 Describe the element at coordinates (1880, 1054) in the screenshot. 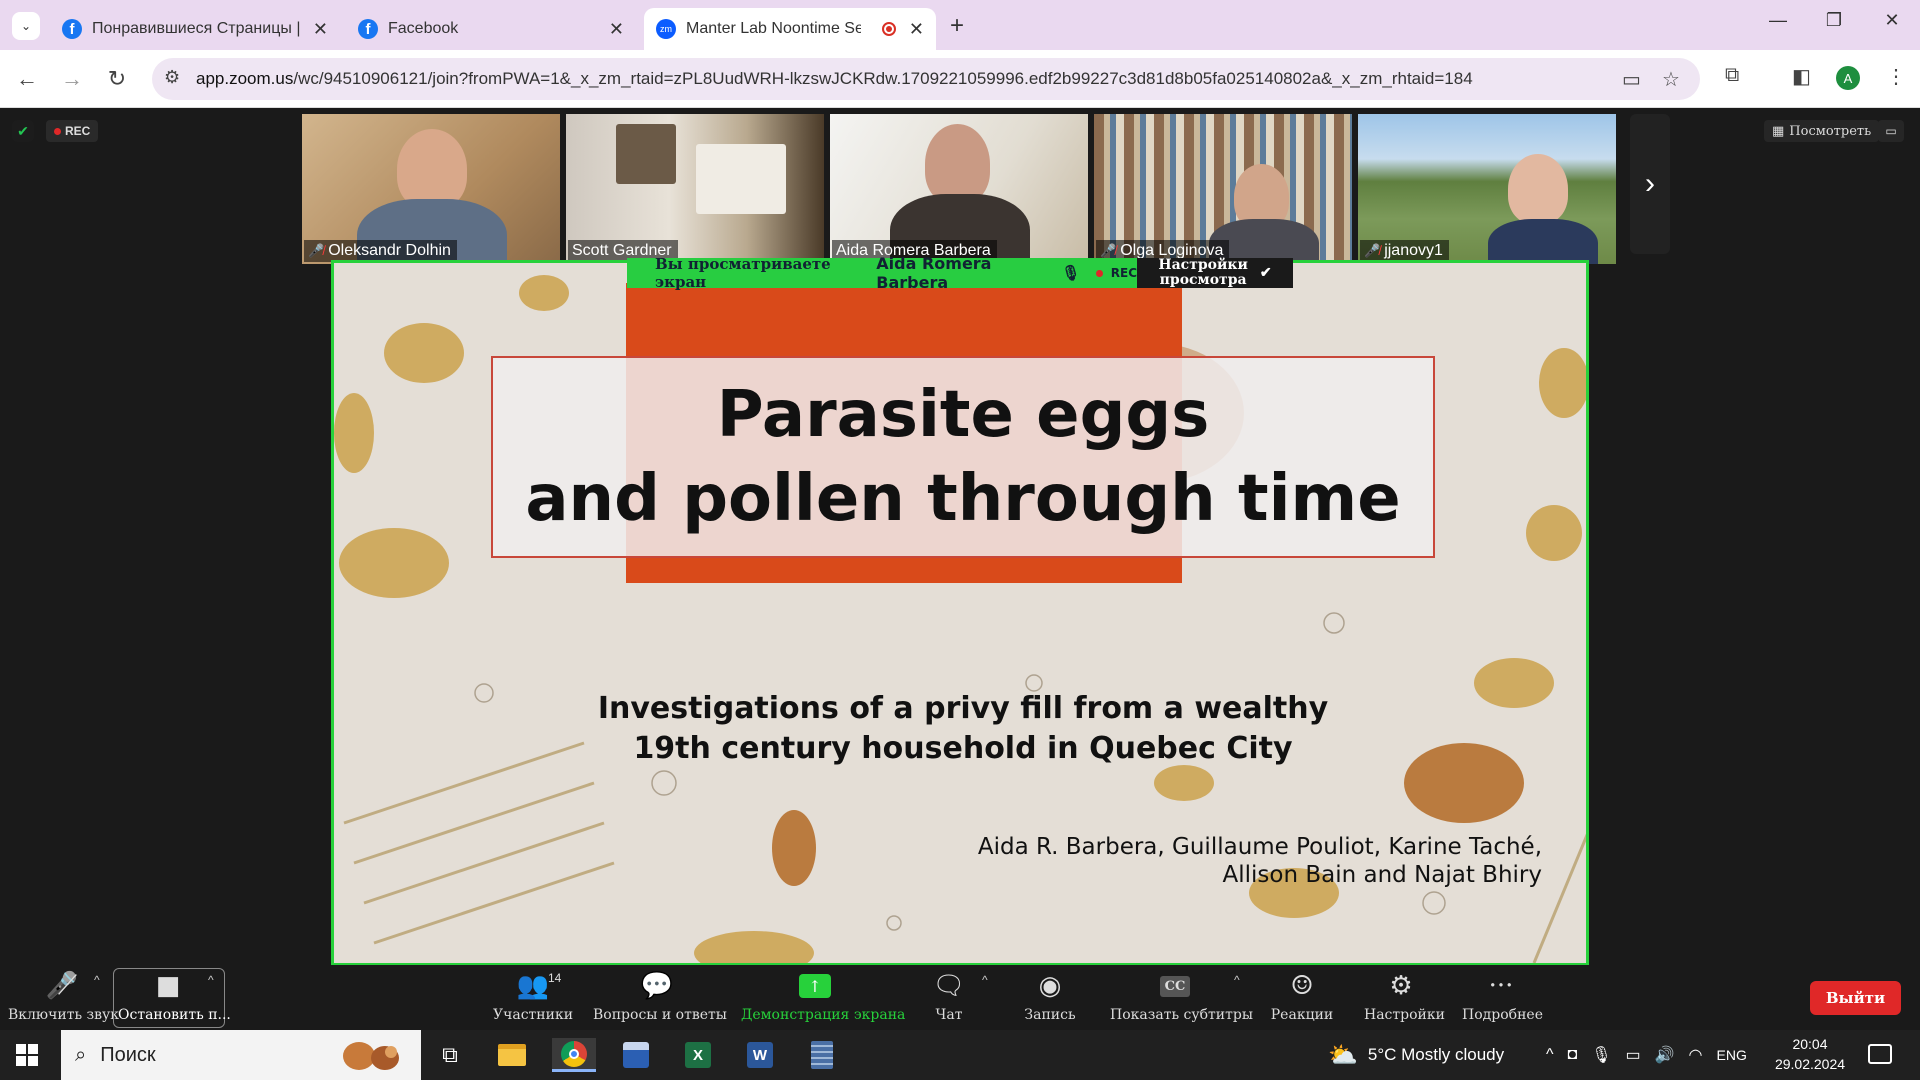

I see `notifications-icon` at that location.